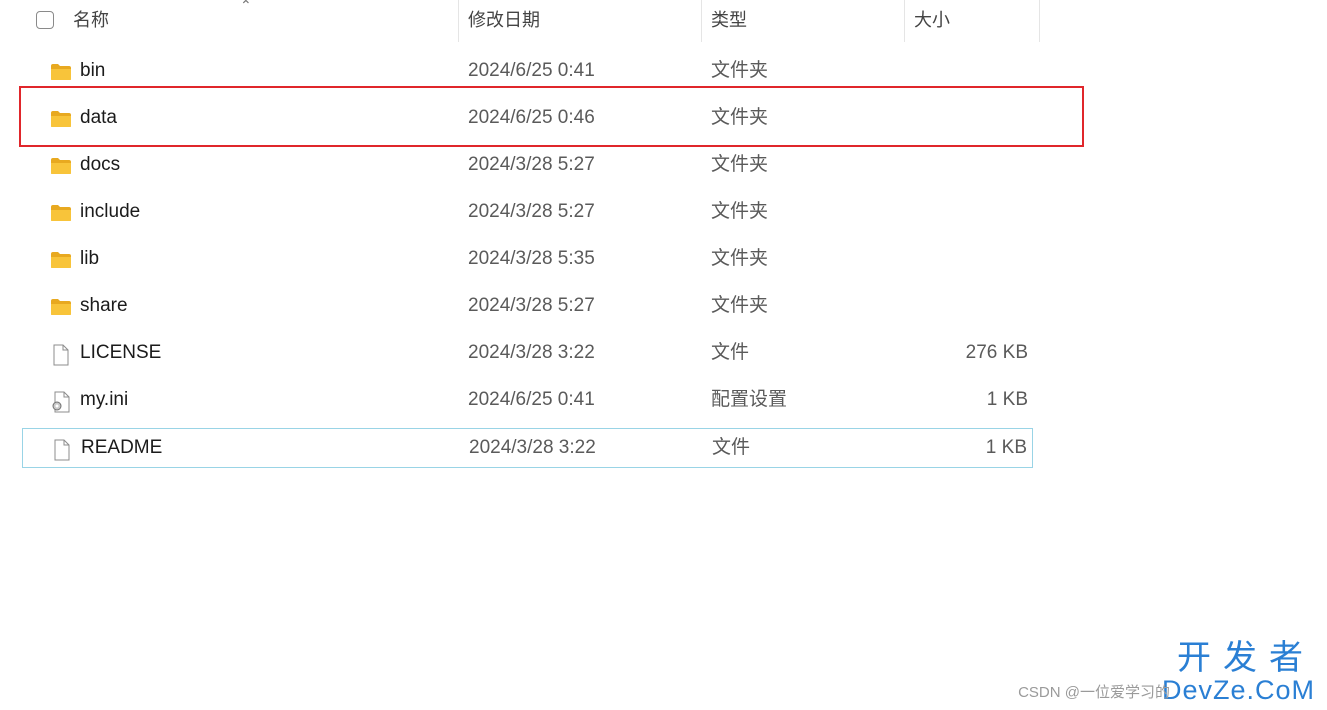  Describe the element at coordinates (98, 117) in the screenshot. I see `file-name: data` at that location.